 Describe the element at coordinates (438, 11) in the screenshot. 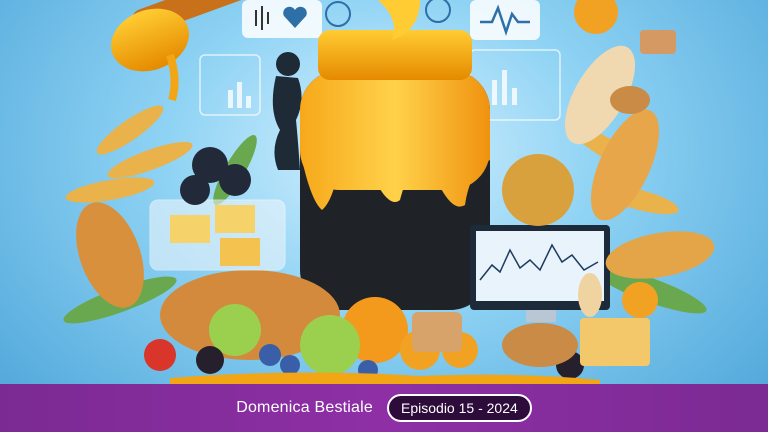

I see `globe-icon` at that location.